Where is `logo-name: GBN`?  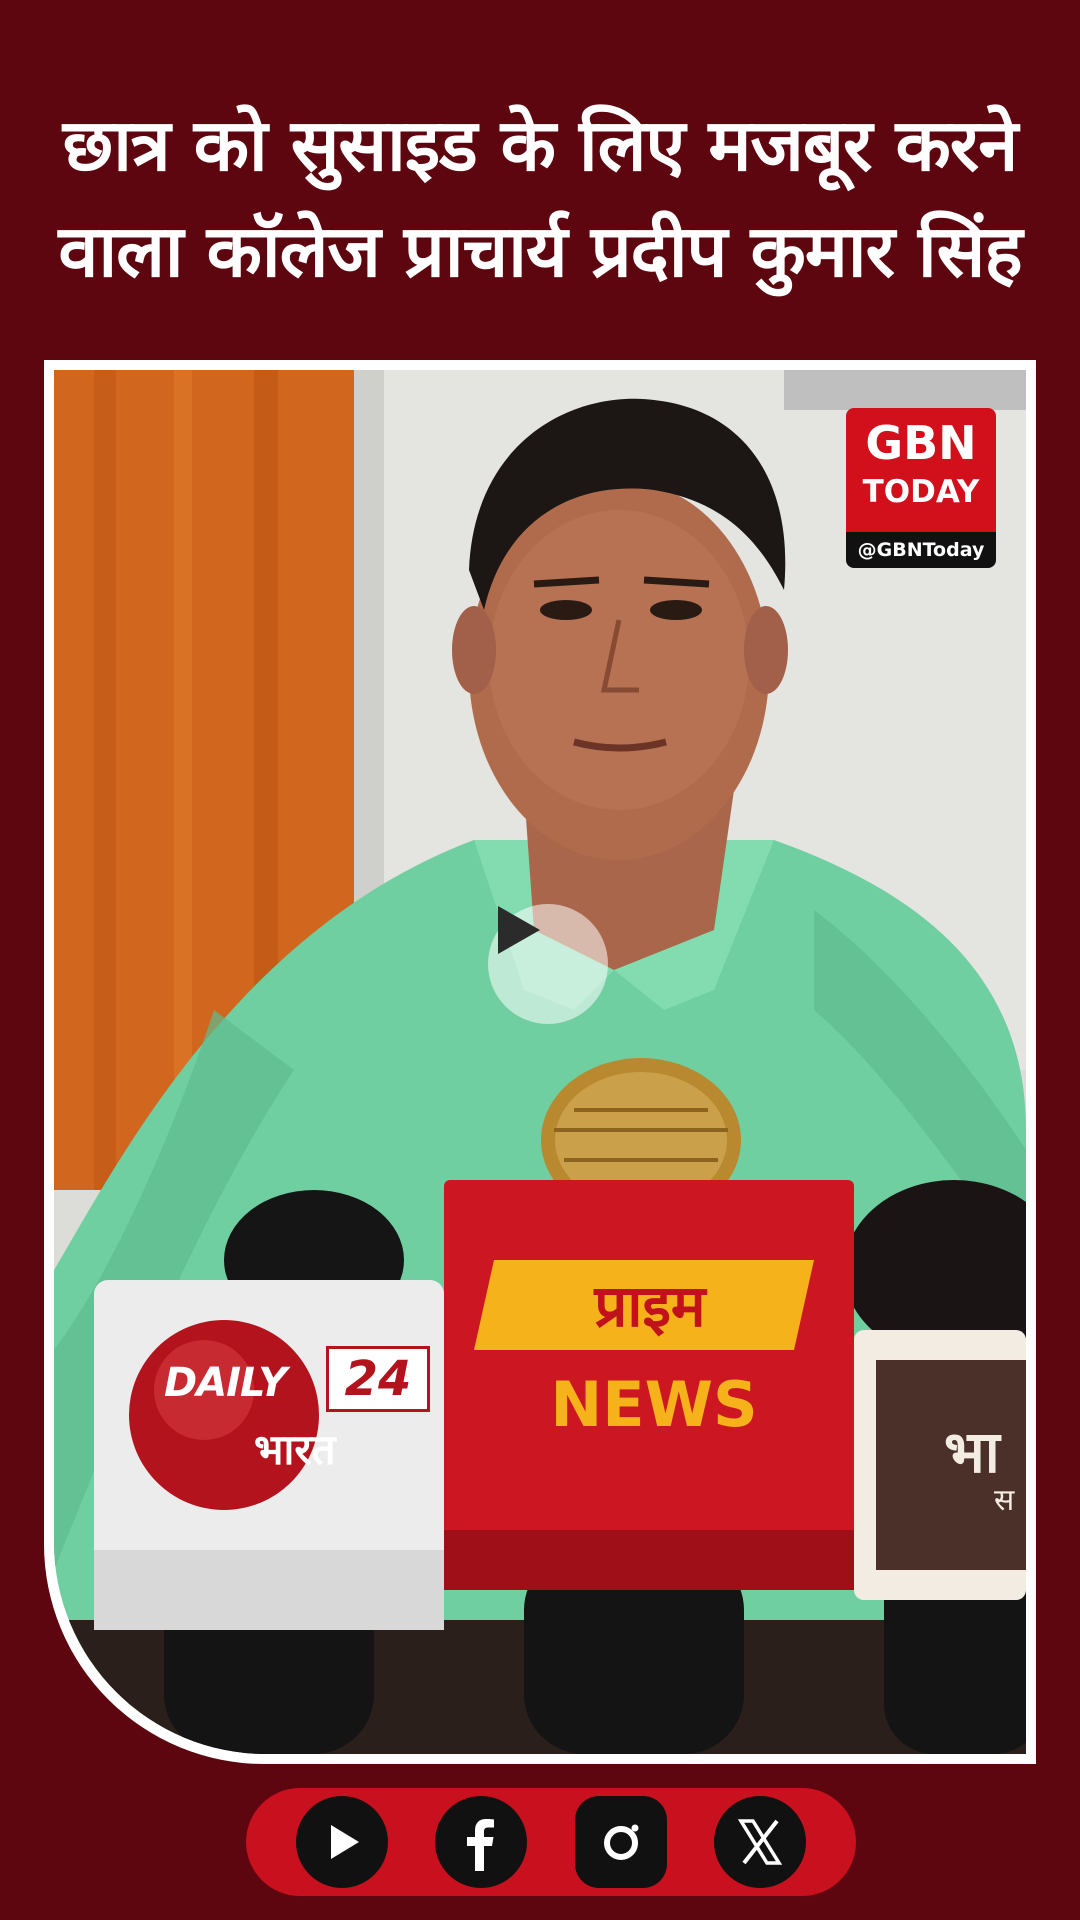 logo-name: GBN is located at coordinates (921, 443).